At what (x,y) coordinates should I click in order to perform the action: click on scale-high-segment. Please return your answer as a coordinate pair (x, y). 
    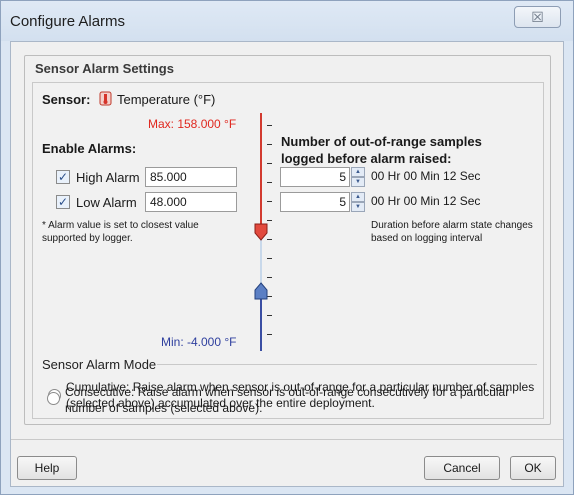
    Looking at the image, I should click on (261, 173).